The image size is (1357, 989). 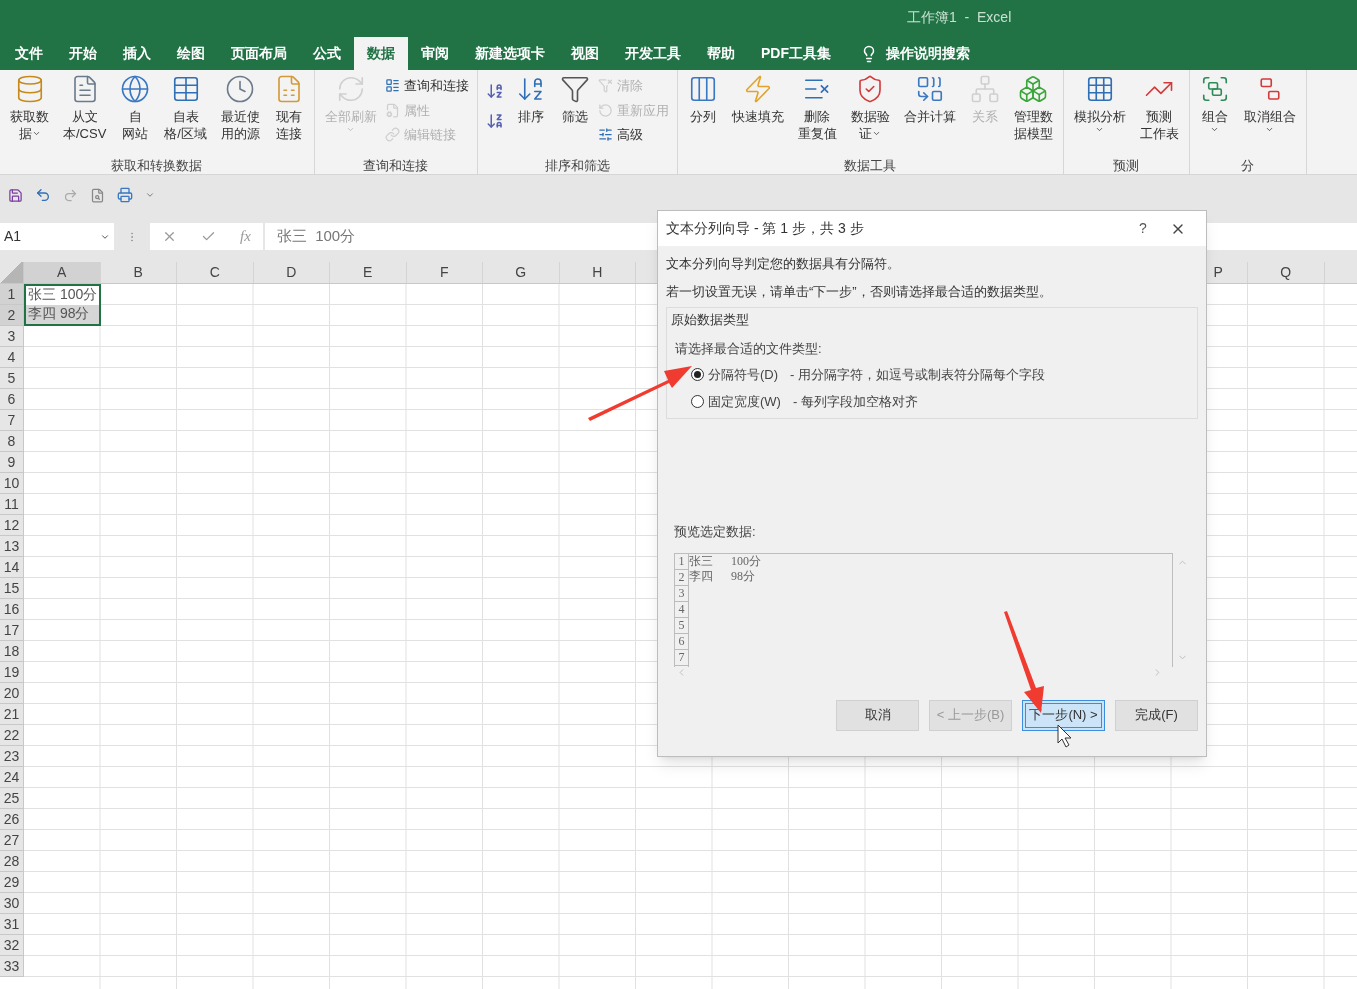 I want to click on preview-cell-text: 98分, so click(x=743, y=577).